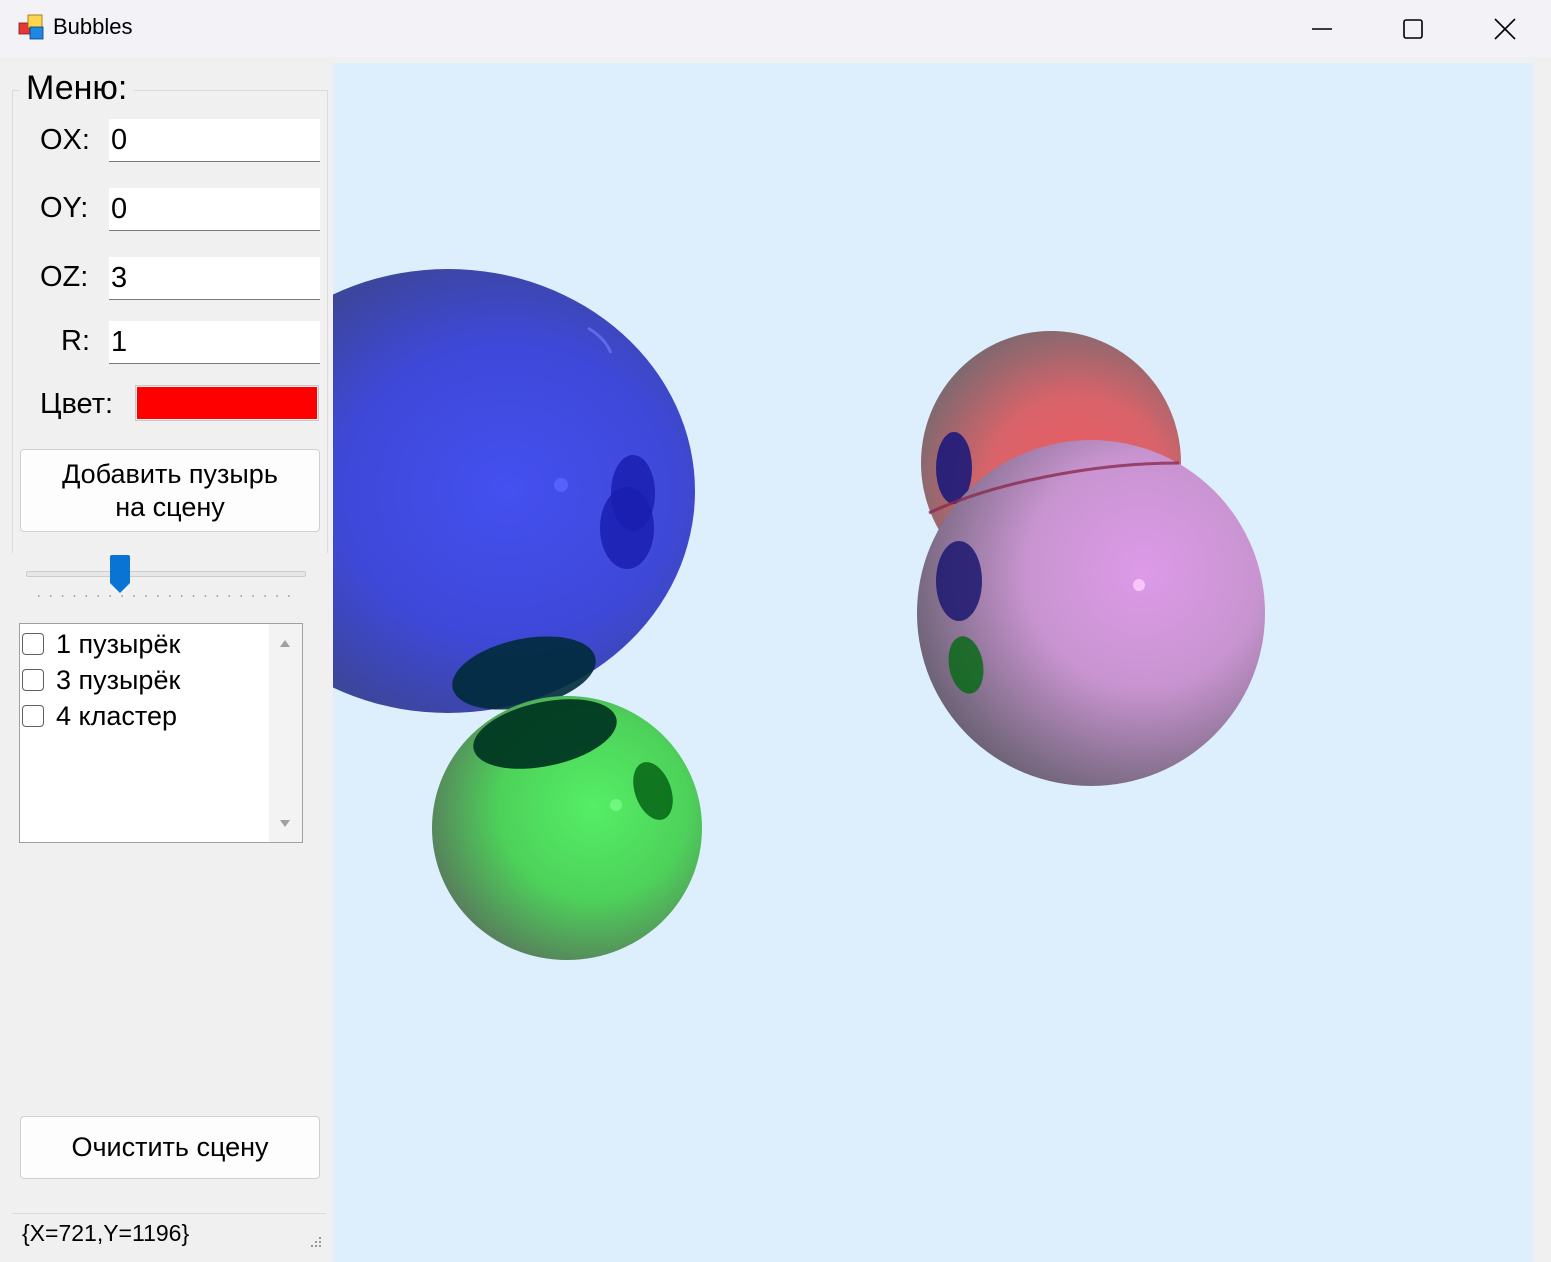 Image resolution: width=1551 pixels, height=1262 pixels. Describe the element at coordinates (170, 506) in the screenshot. I see `add-bubble-label-line2: на сцену` at that location.